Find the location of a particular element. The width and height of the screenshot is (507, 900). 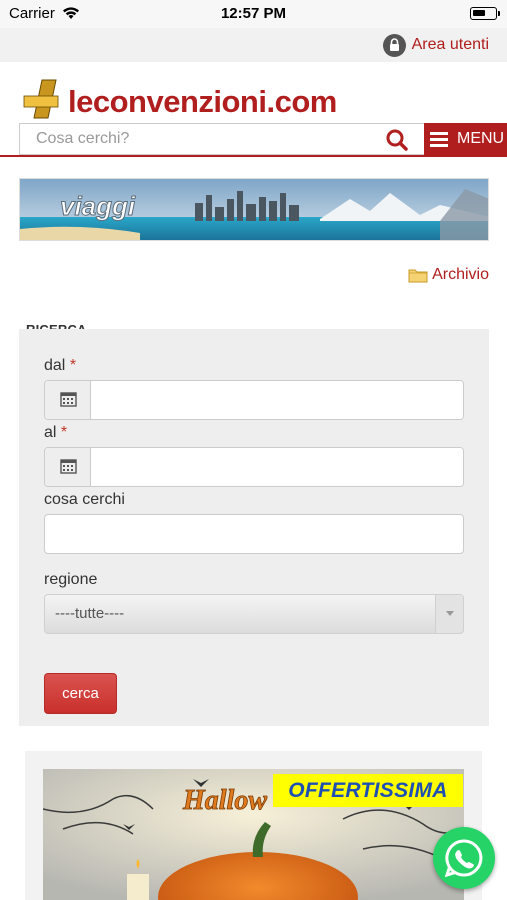

regione-label: regione is located at coordinates (71, 579).